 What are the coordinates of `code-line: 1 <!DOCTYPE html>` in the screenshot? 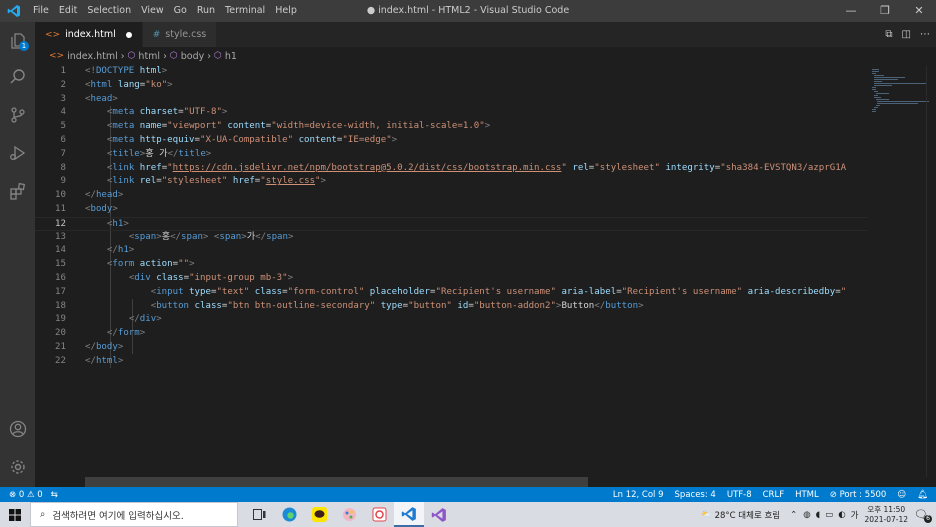 It's located at (451, 72).